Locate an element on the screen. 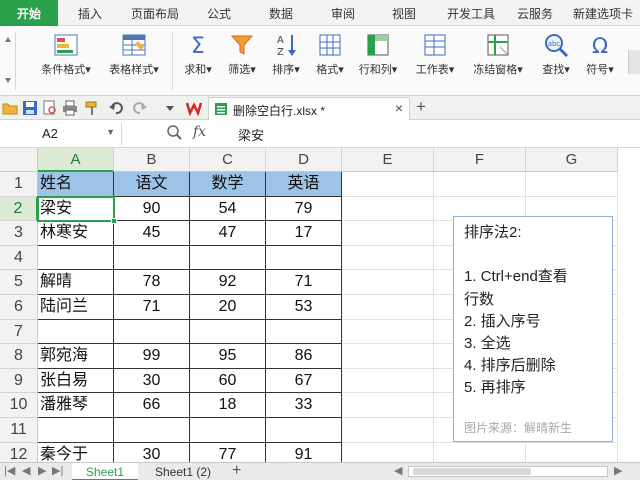 The width and height of the screenshot is (640, 480). table-cell: 60 is located at coordinates (228, 381).